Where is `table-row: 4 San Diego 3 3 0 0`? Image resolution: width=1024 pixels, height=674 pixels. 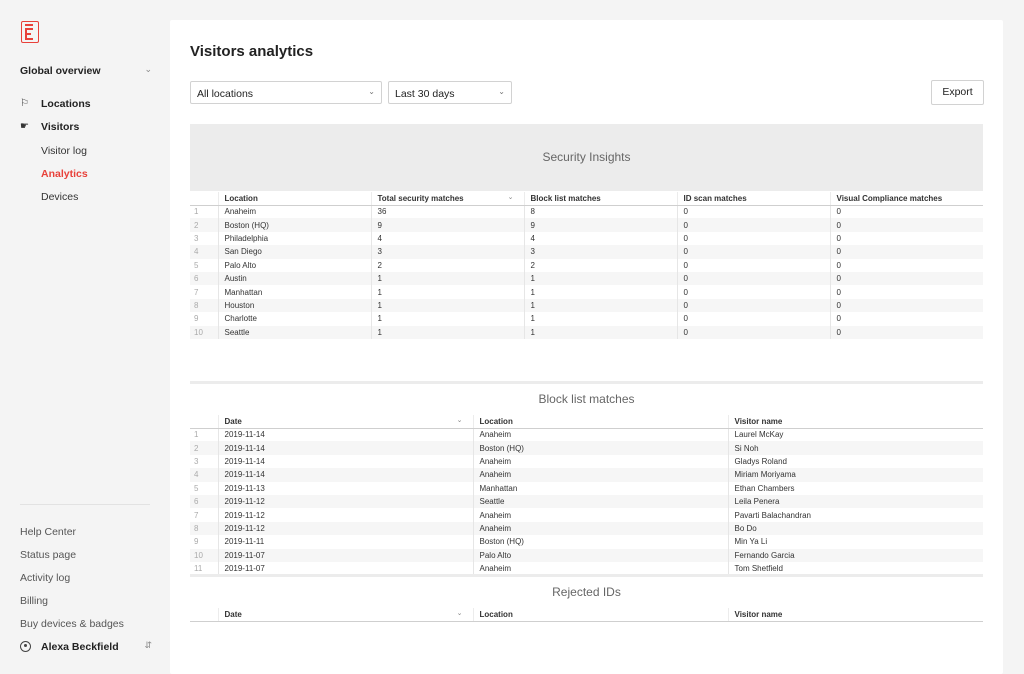 table-row: 4 San Diego 3 3 0 0 is located at coordinates (586, 252).